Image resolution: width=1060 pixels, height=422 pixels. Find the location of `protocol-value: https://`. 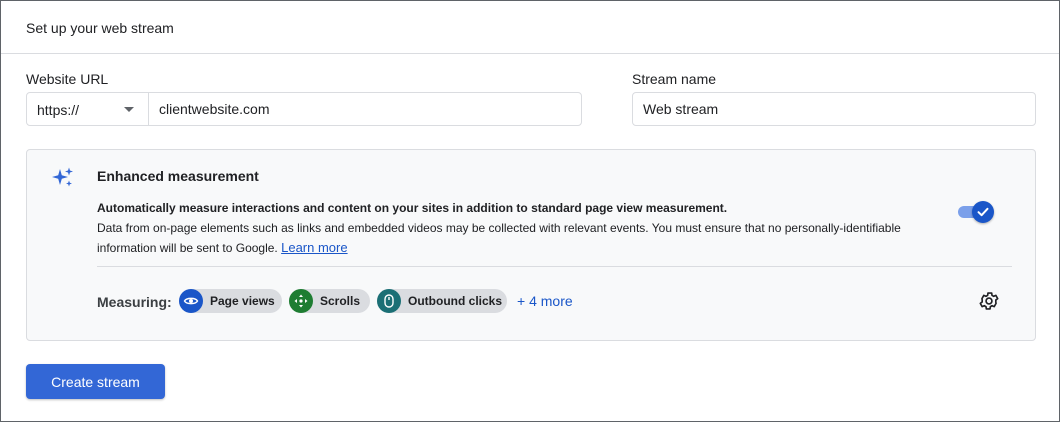

protocol-value: https:// is located at coordinates (58, 110).